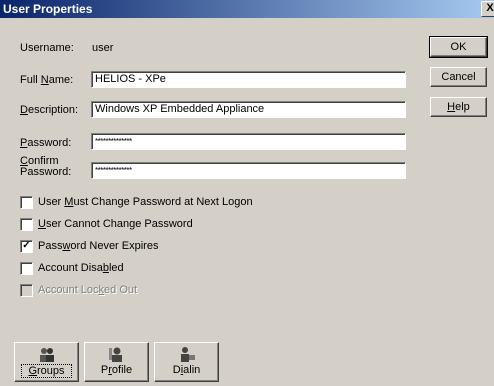  What do you see at coordinates (47, 48) in the screenshot?
I see `username-label: Username:` at bounding box center [47, 48].